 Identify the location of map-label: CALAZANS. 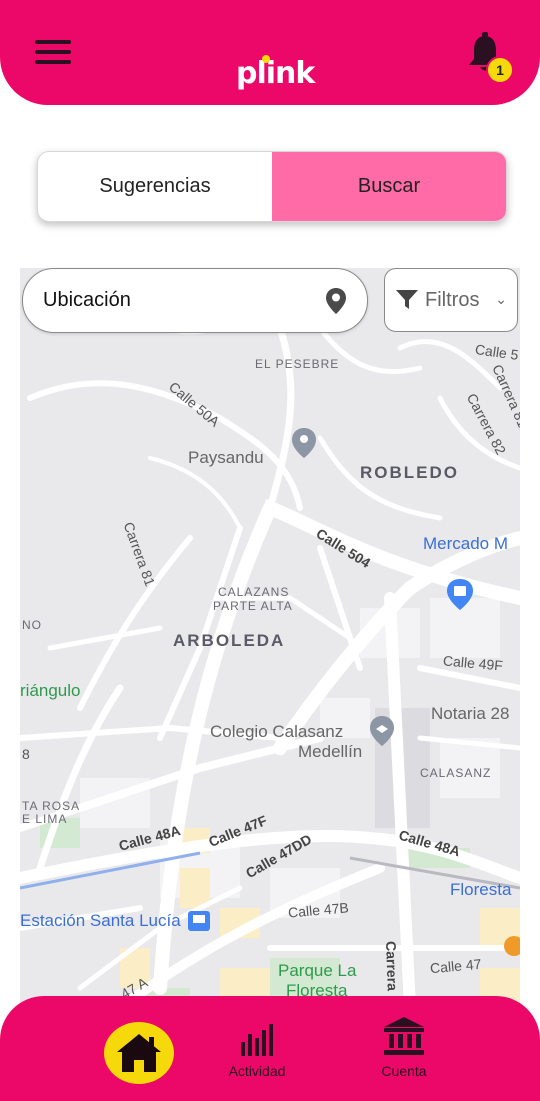
(254, 592).